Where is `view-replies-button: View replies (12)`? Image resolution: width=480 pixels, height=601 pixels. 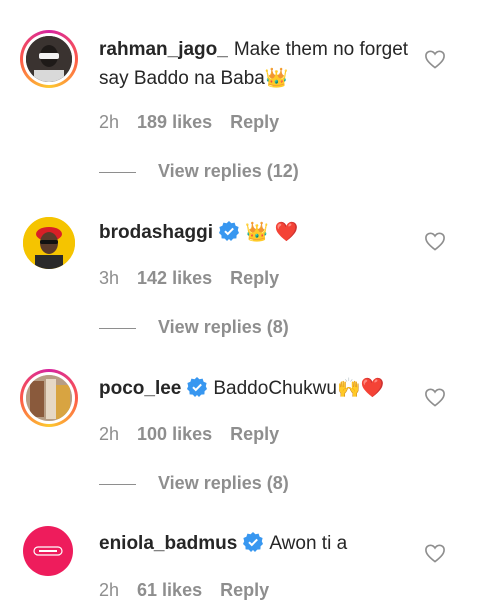
view-replies-button: View replies (12) is located at coordinates (199, 171).